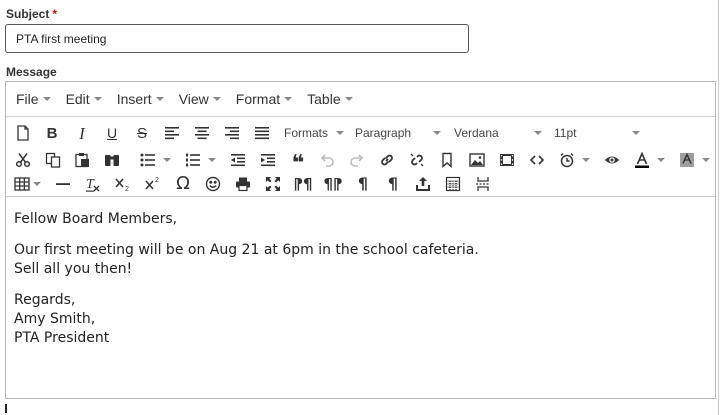  I want to click on text-color-icon, so click(642, 160).